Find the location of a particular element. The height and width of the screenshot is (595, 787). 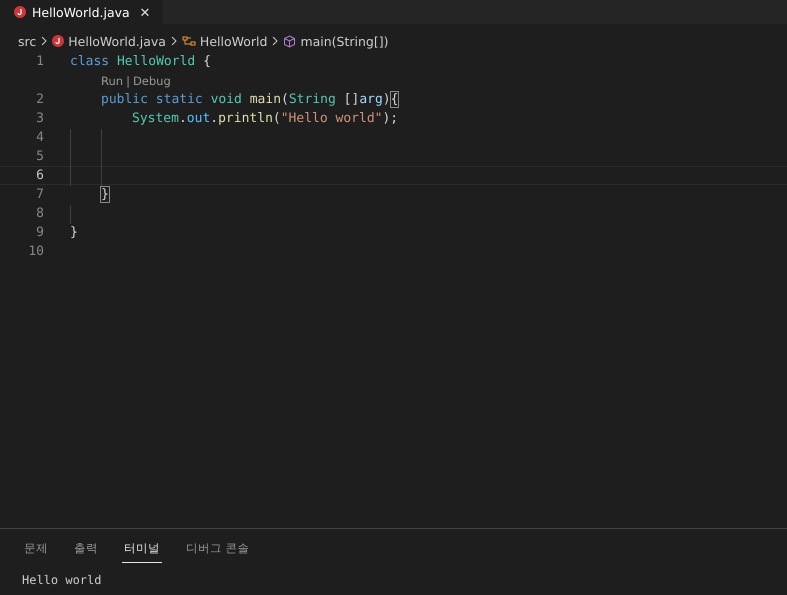

panel-tab: 터미널 is located at coordinates (142, 552).